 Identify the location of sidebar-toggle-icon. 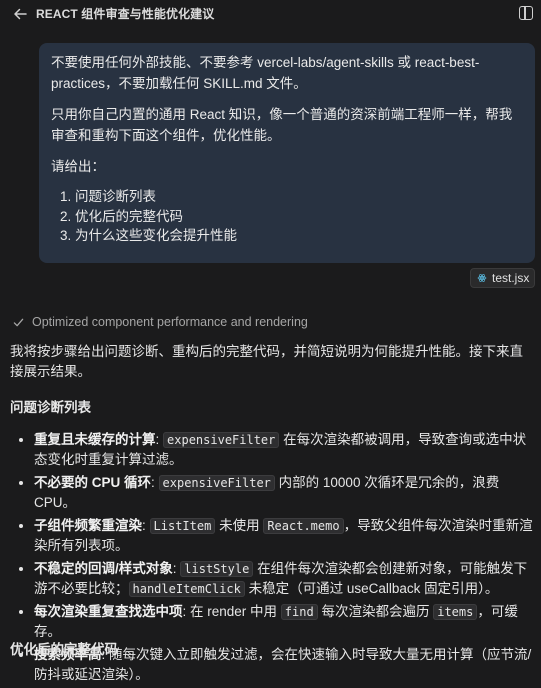
(526, 13).